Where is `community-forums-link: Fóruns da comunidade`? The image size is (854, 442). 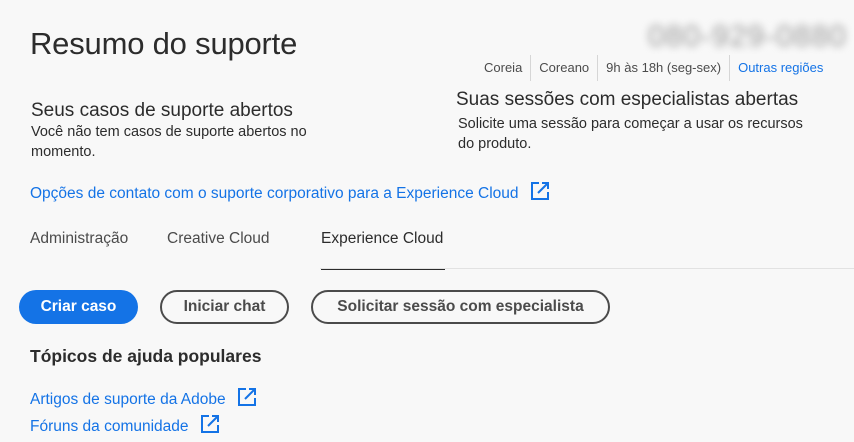 community-forums-link: Fóruns da comunidade is located at coordinates (125, 426).